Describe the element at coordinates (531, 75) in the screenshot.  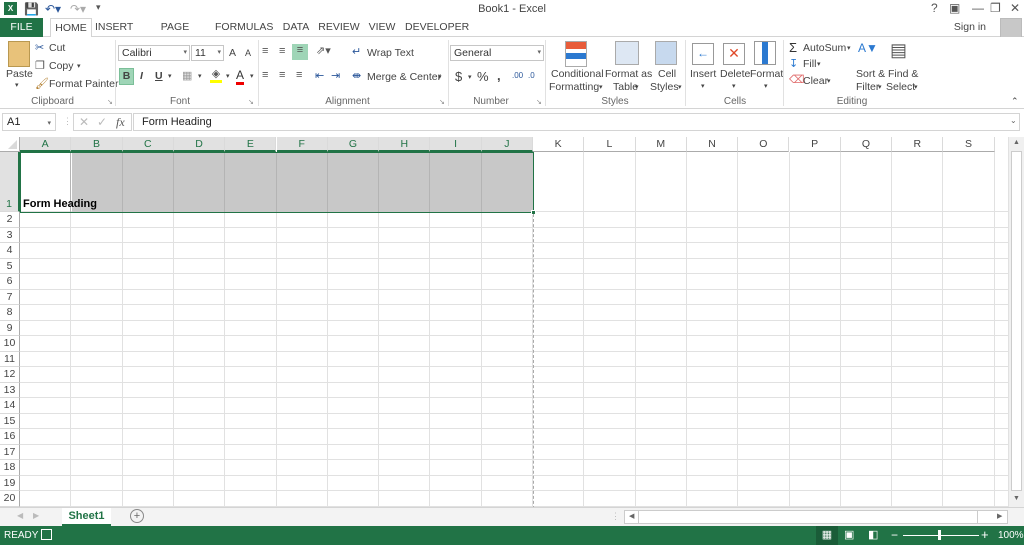
I see `decrease-decimal-icon: .0` at that location.